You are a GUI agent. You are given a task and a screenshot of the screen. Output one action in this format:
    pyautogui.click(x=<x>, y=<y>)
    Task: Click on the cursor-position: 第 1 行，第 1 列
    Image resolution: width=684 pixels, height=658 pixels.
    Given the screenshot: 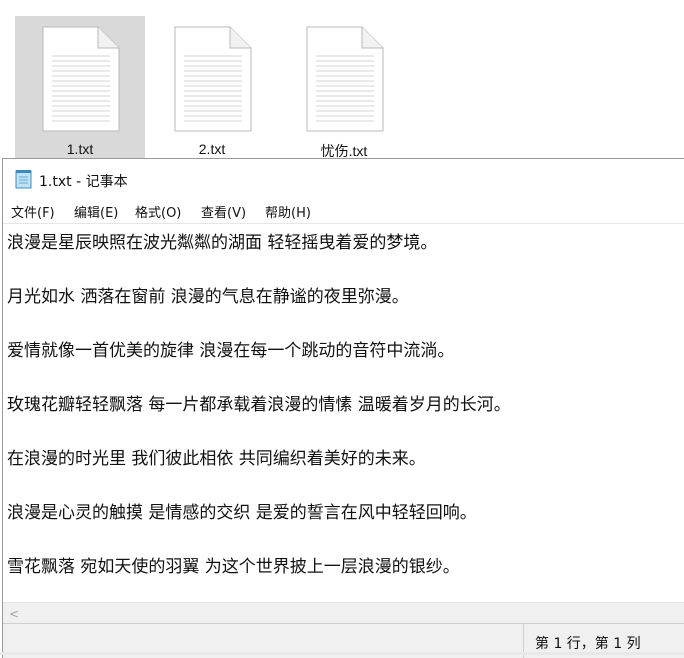 What is the action you would take?
    pyautogui.click(x=588, y=644)
    